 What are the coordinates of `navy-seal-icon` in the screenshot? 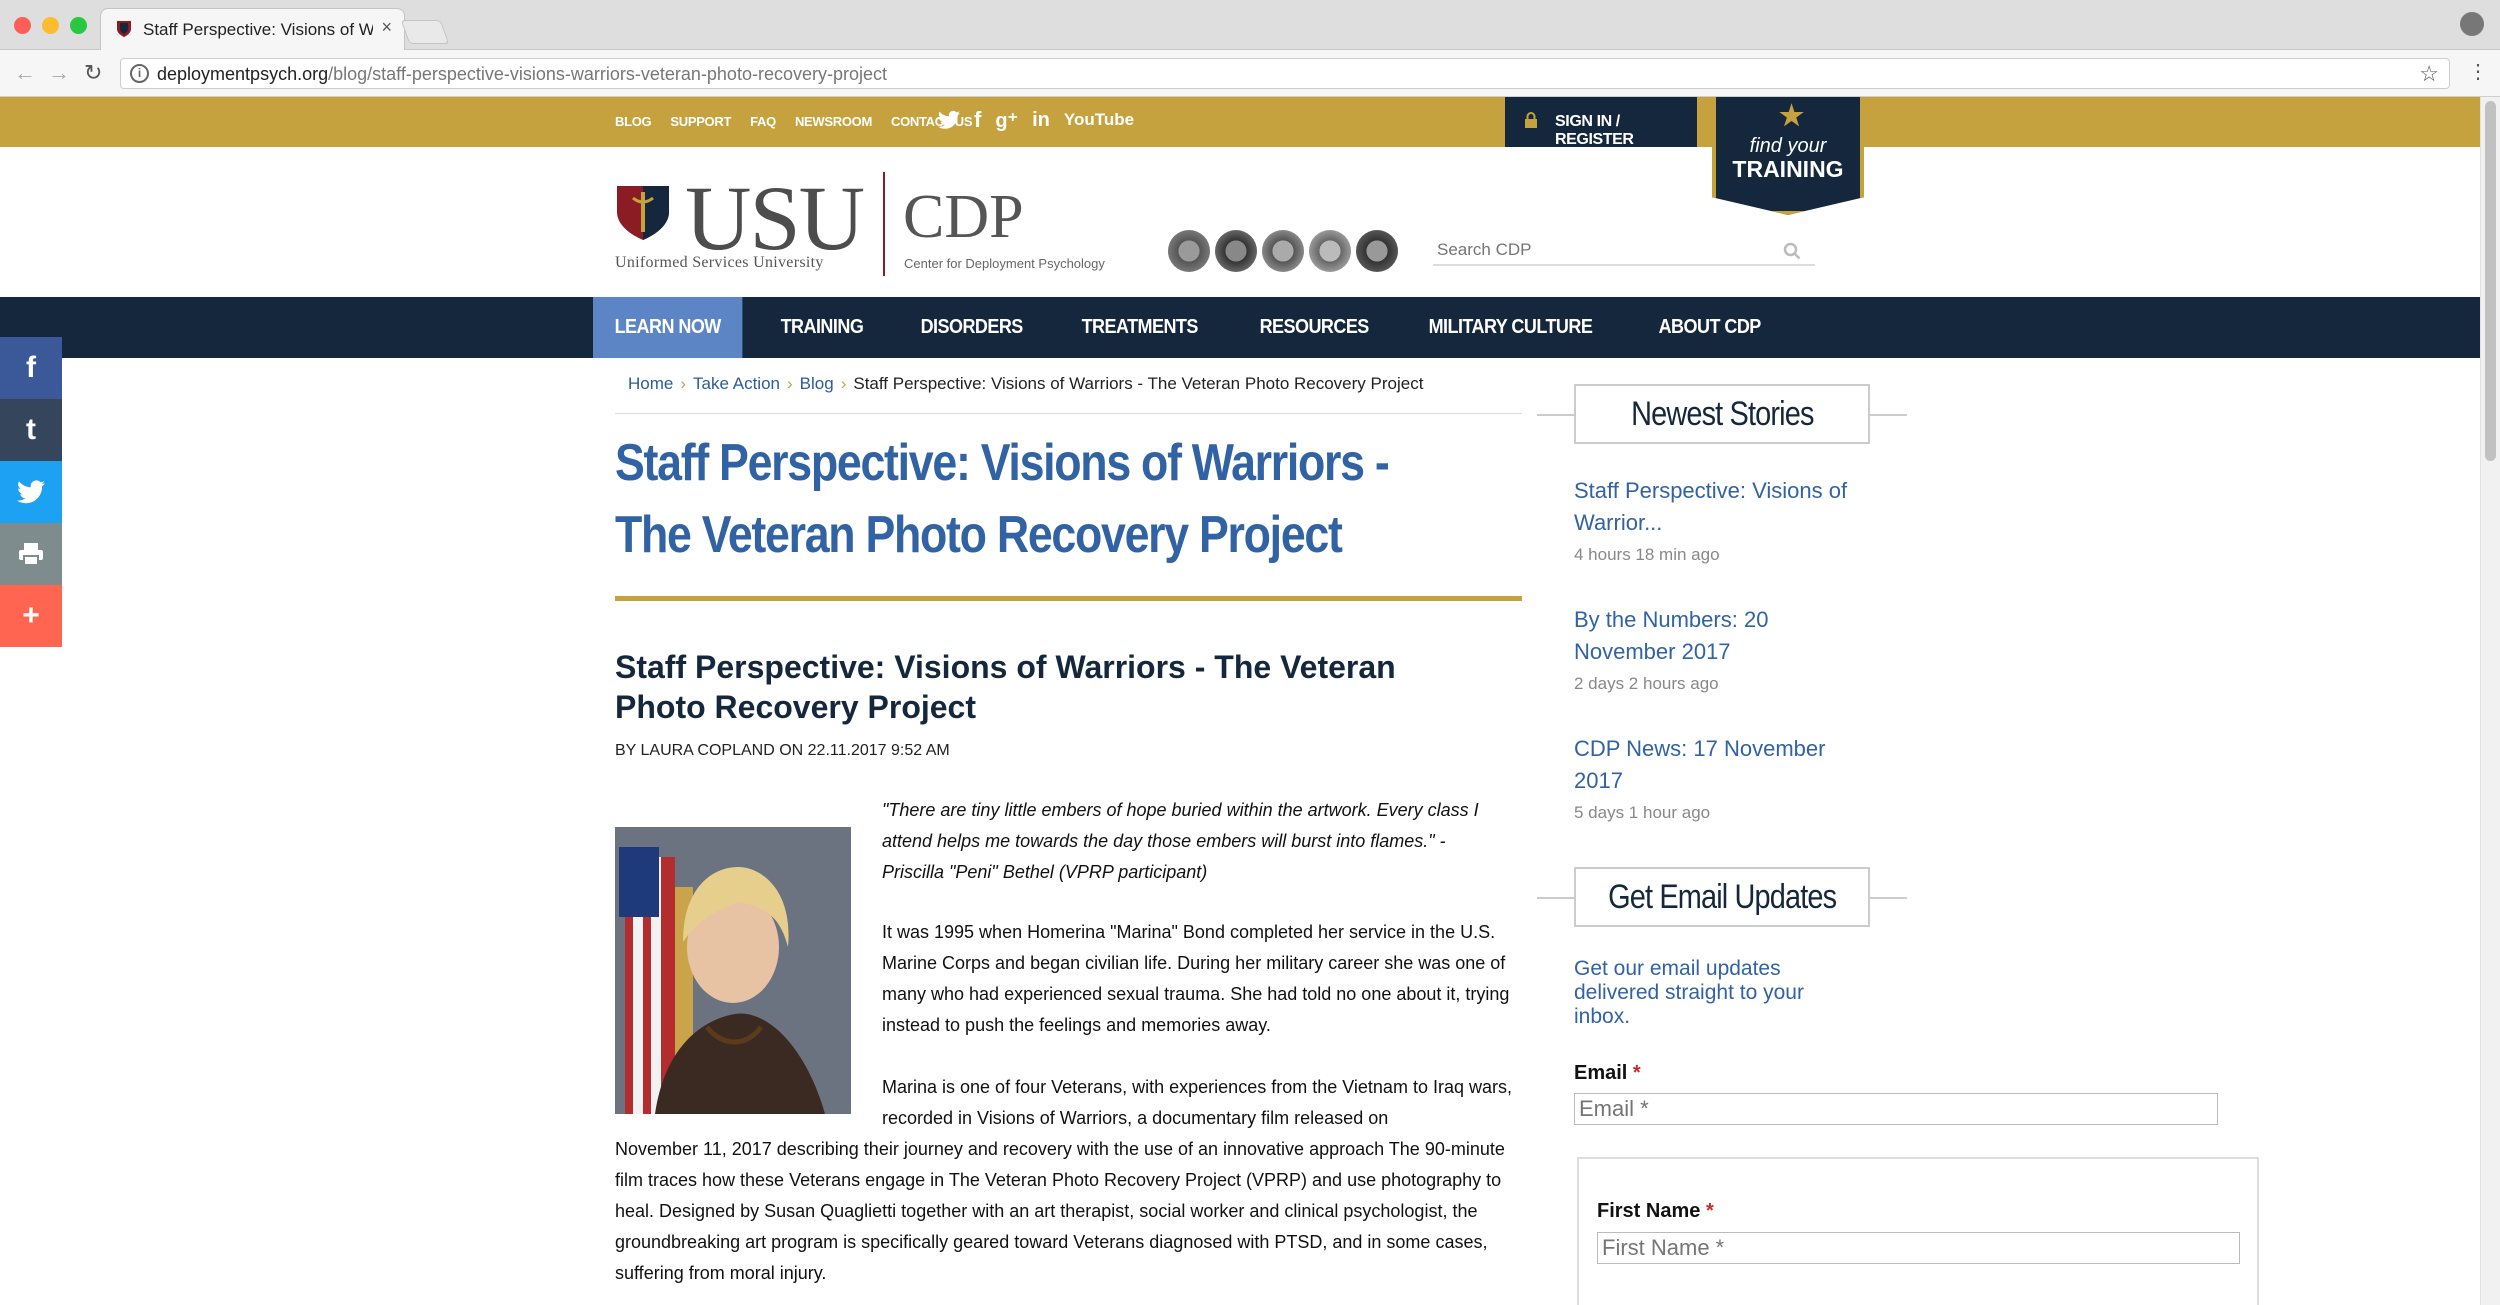 It's located at (1236, 251).